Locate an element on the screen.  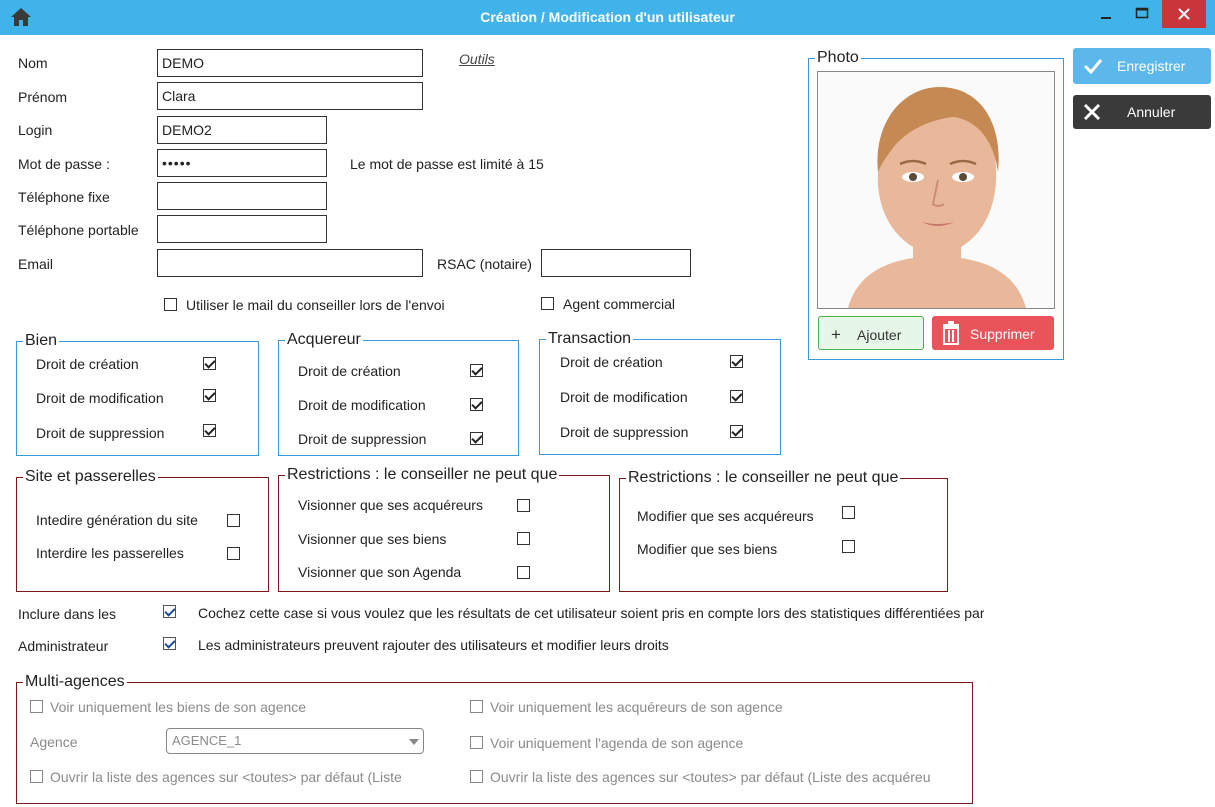
multi-agences-legend: Multi-agences is located at coordinates (75, 682).